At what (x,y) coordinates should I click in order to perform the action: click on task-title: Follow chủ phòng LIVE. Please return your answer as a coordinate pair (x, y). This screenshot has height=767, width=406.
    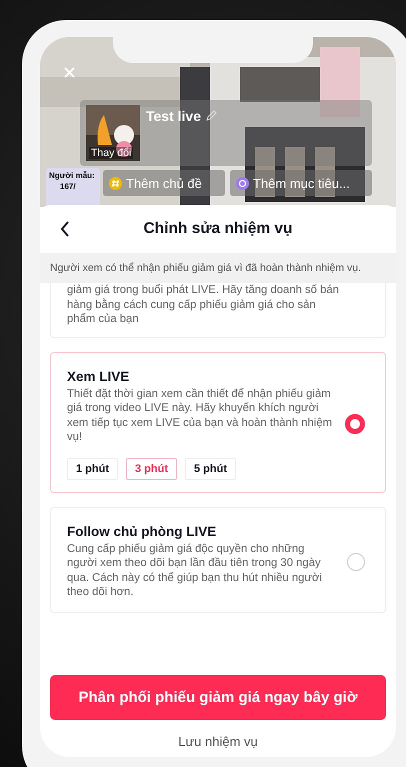
    Looking at the image, I should click on (142, 531).